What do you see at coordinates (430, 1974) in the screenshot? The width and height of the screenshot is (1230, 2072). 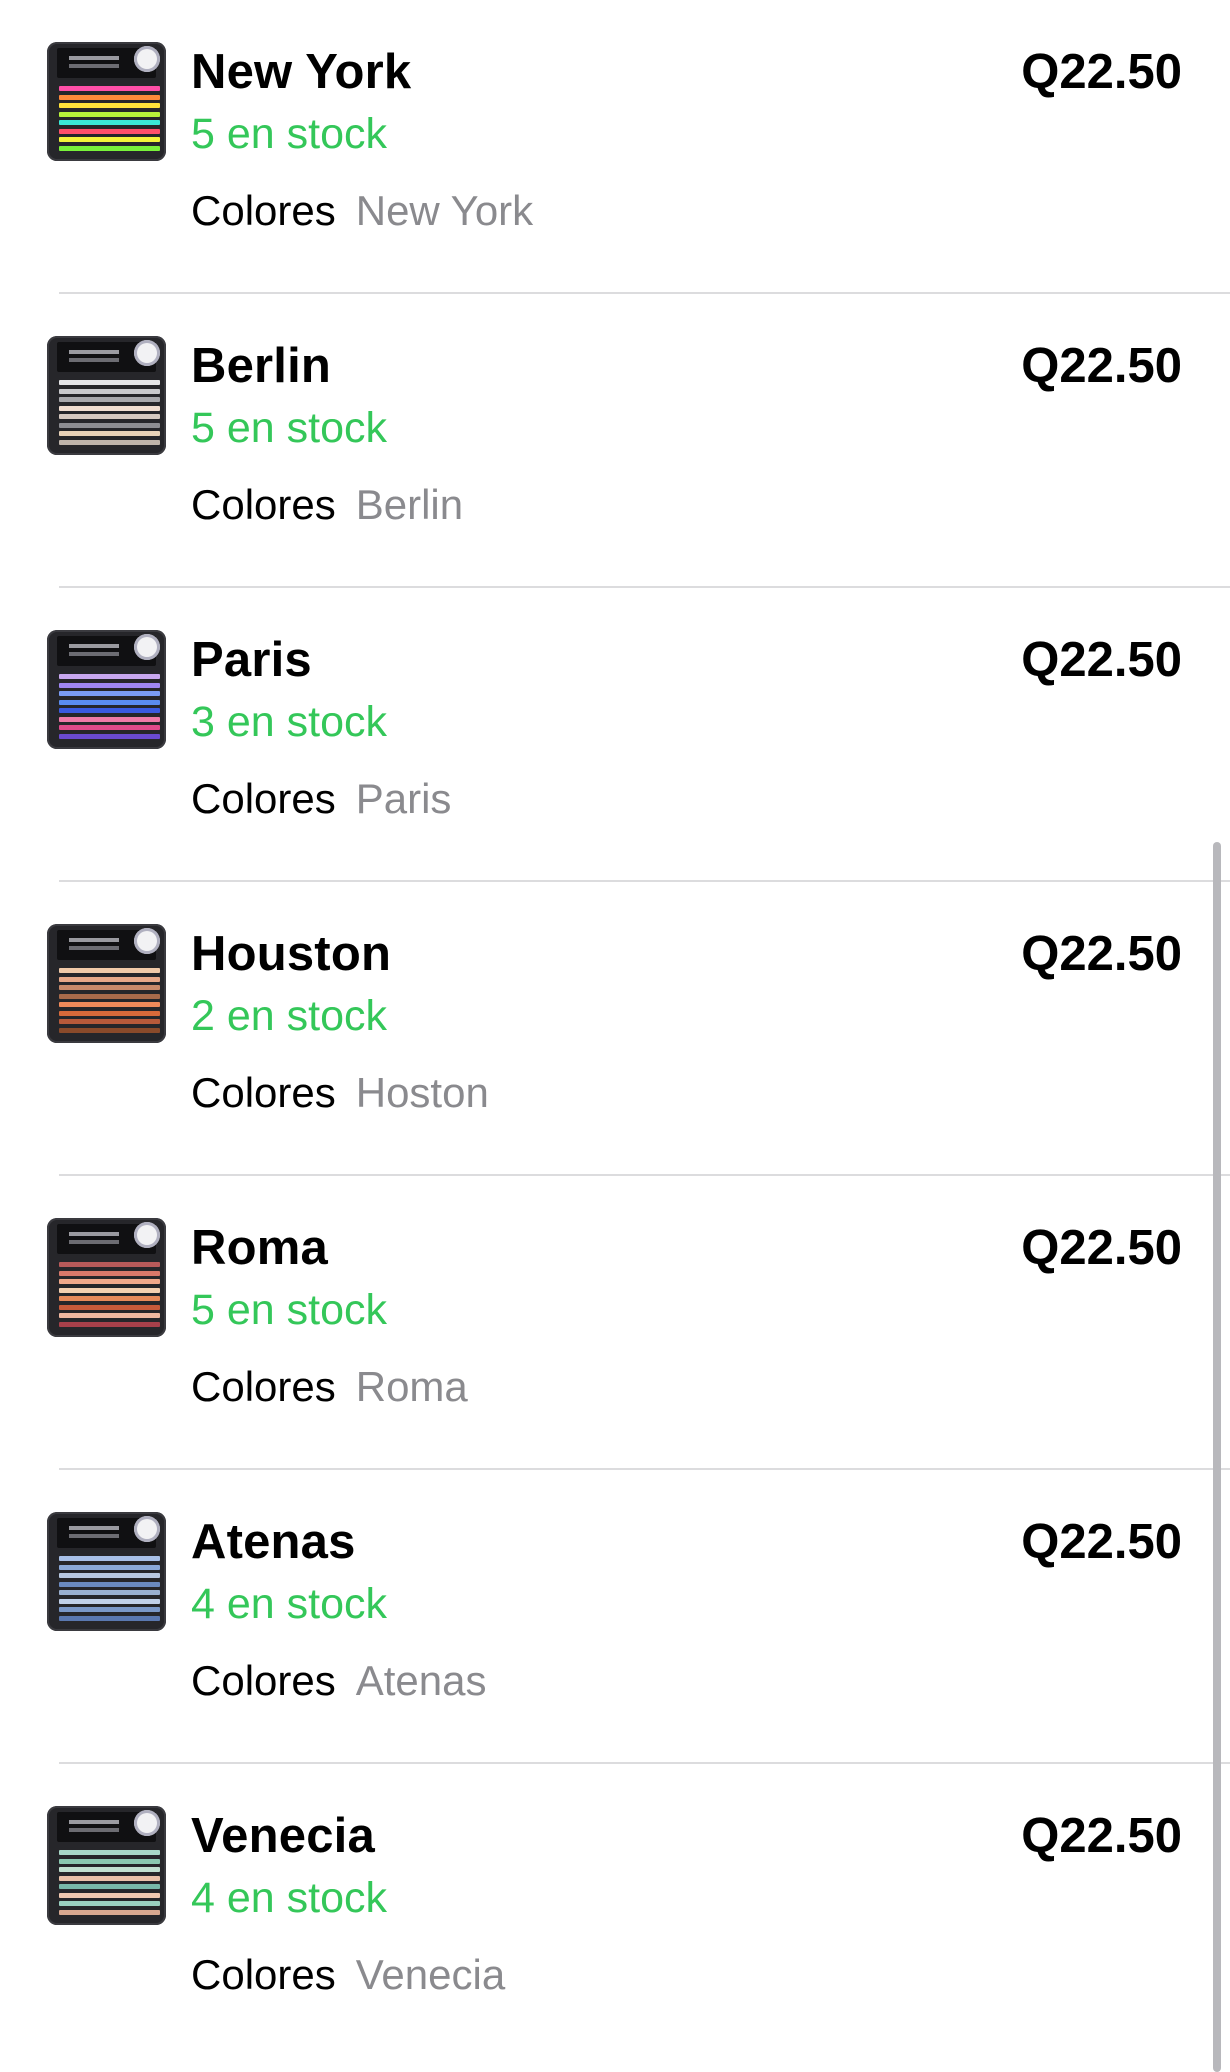 I see `variant-value: Venecia` at bounding box center [430, 1974].